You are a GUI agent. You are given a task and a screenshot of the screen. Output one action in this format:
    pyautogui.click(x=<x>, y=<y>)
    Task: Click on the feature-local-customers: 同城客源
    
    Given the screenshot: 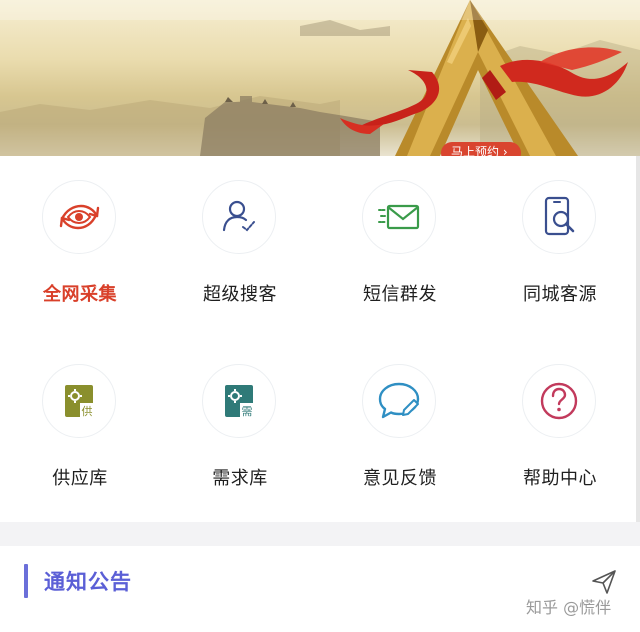 What is the action you would take?
    pyautogui.click(x=560, y=231)
    